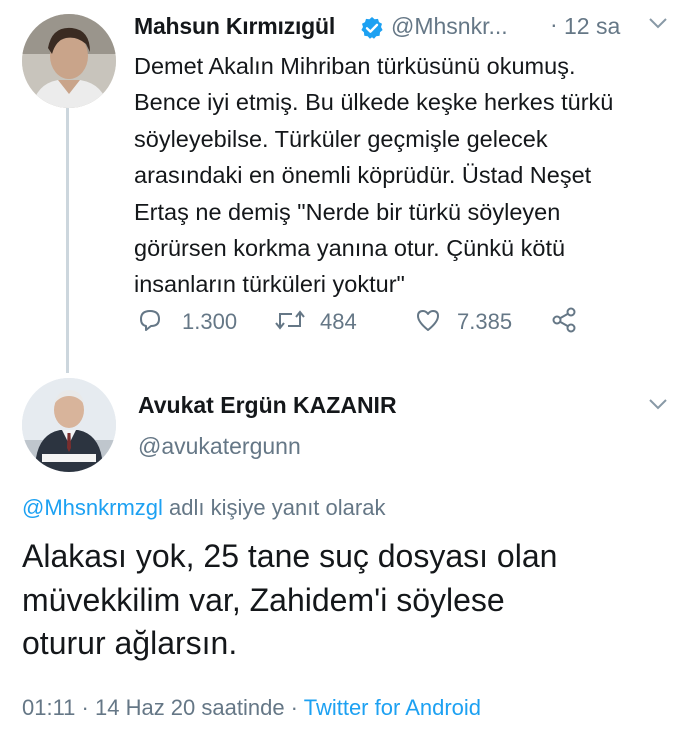 This screenshot has width=690, height=736. I want to click on reply-source-link: Twitter for Android, so click(392, 707).